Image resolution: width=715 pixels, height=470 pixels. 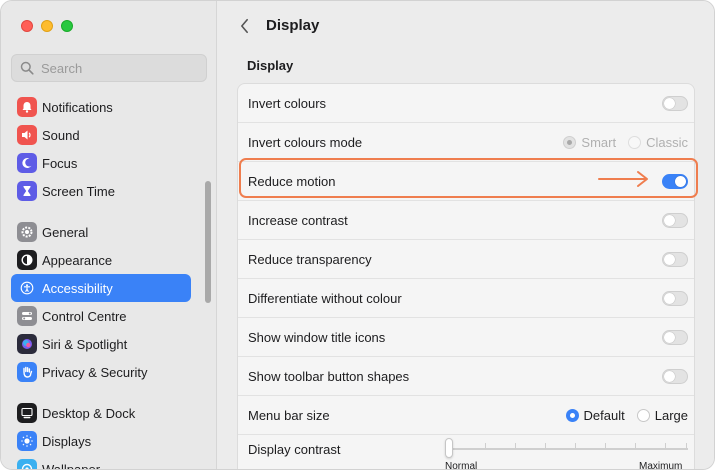 What do you see at coordinates (27, 260) in the screenshot?
I see `appearance-icon` at bounding box center [27, 260].